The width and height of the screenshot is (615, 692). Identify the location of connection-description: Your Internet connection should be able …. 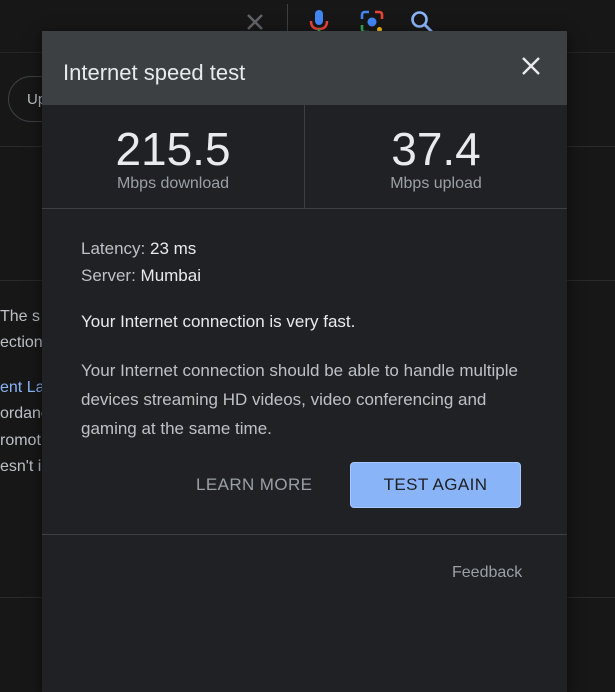
(299, 399).